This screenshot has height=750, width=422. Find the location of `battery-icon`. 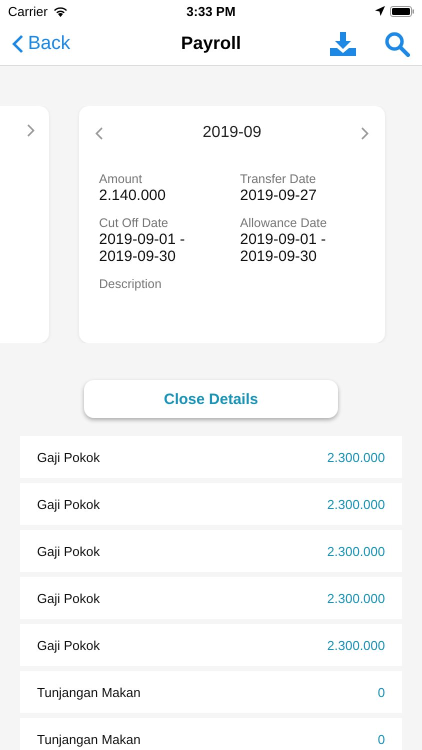

battery-icon is located at coordinates (402, 11).